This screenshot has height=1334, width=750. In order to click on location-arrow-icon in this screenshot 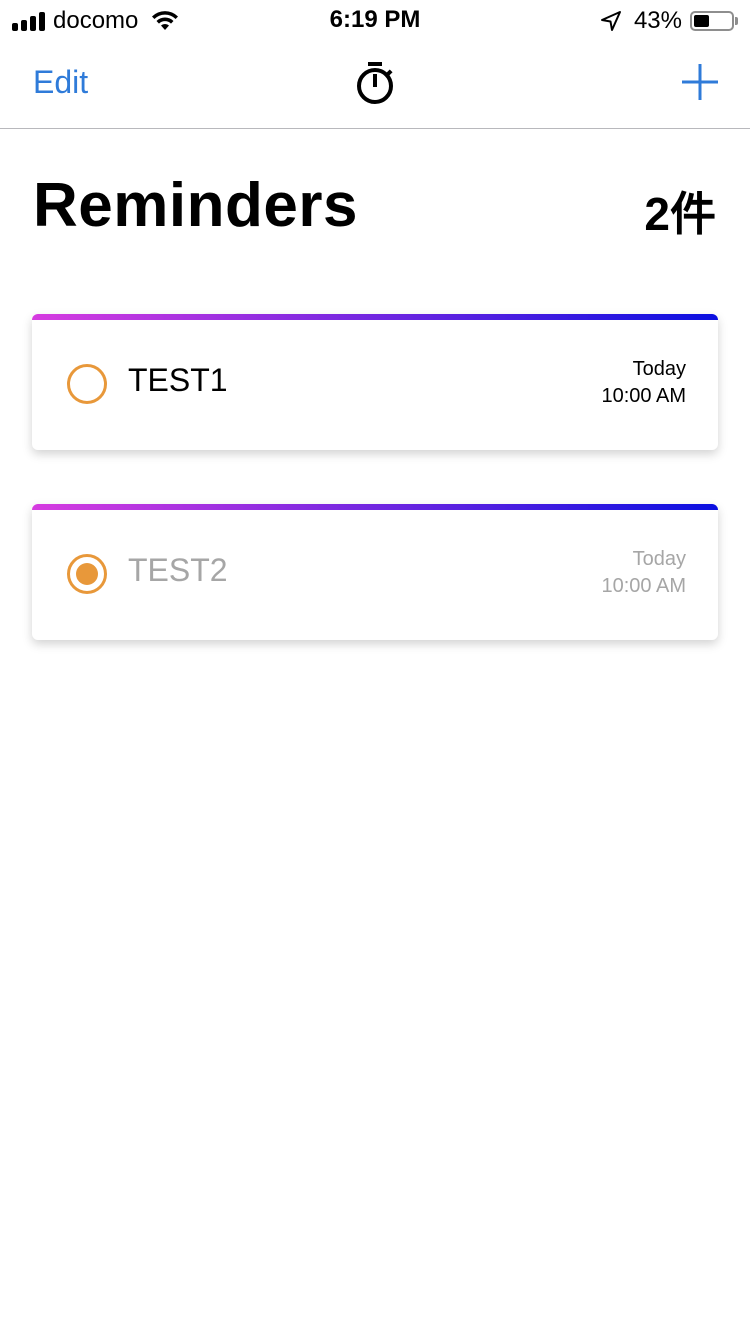, I will do `click(610, 21)`.